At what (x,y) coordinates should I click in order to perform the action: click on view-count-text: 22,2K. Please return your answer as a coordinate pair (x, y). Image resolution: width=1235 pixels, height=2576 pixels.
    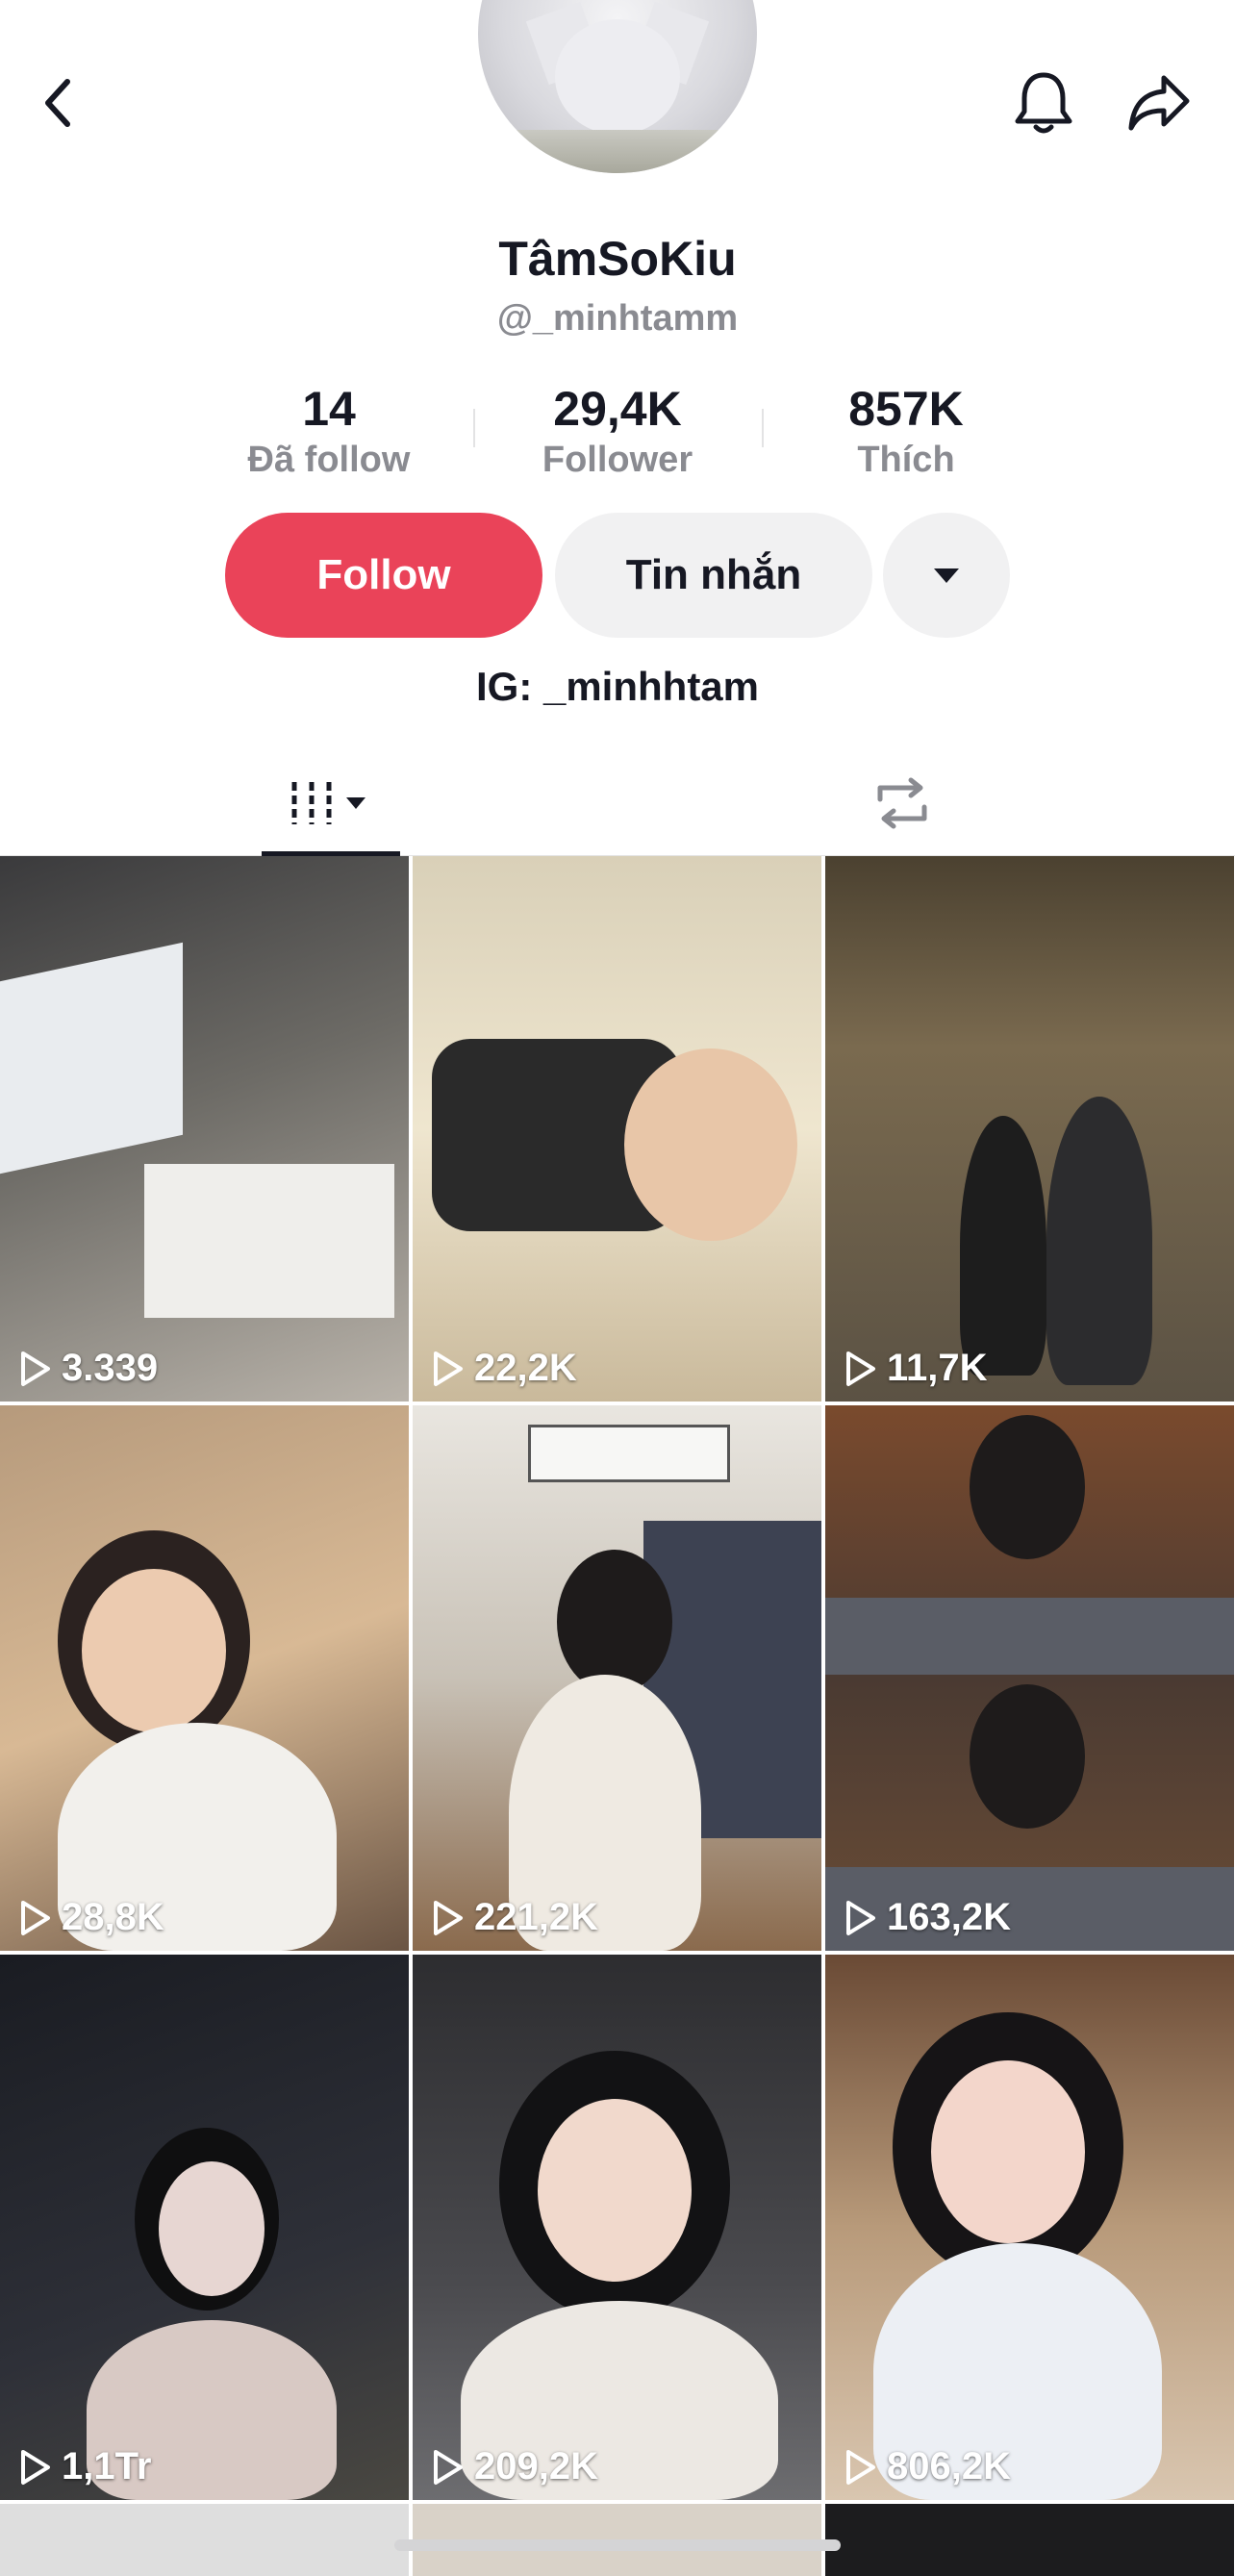
    Looking at the image, I should click on (525, 1368).